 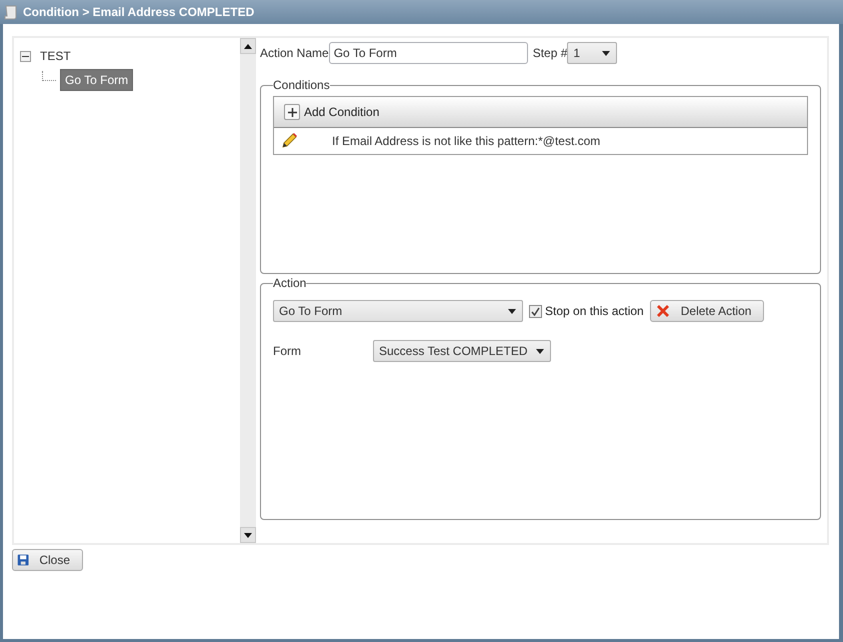 I want to click on scroll-icon, so click(x=10, y=12).